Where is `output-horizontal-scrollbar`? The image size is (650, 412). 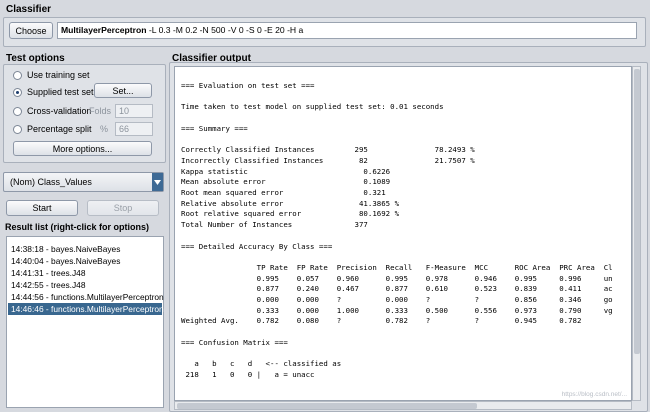
output-horizontal-scrollbar is located at coordinates (403, 405).